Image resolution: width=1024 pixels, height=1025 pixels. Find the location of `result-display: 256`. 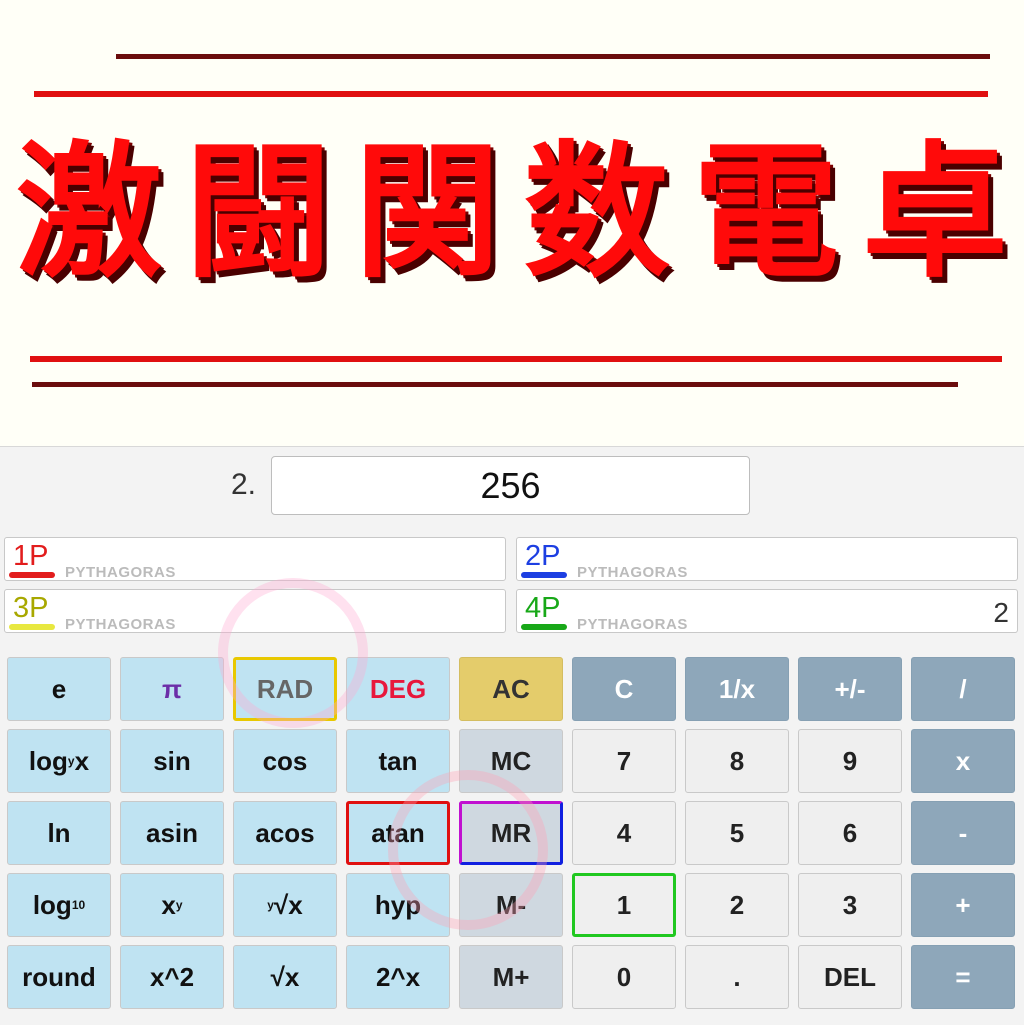

result-display: 256 is located at coordinates (510, 485).